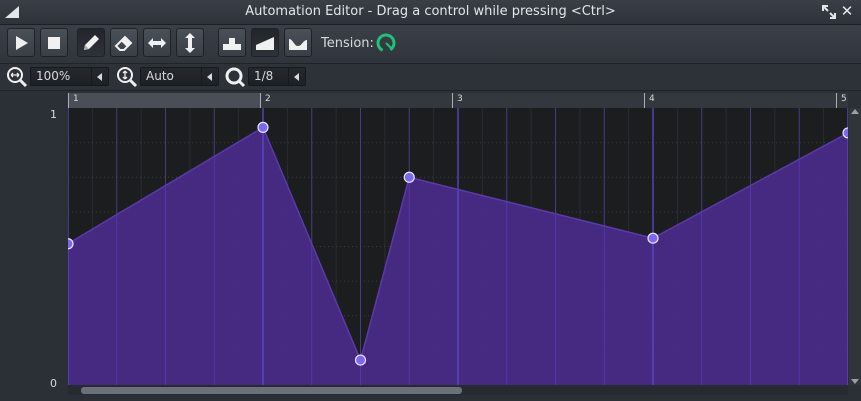  What do you see at coordinates (160, 76) in the screenshot?
I see `vertical-zoom-value: Auto` at bounding box center [160, 76].